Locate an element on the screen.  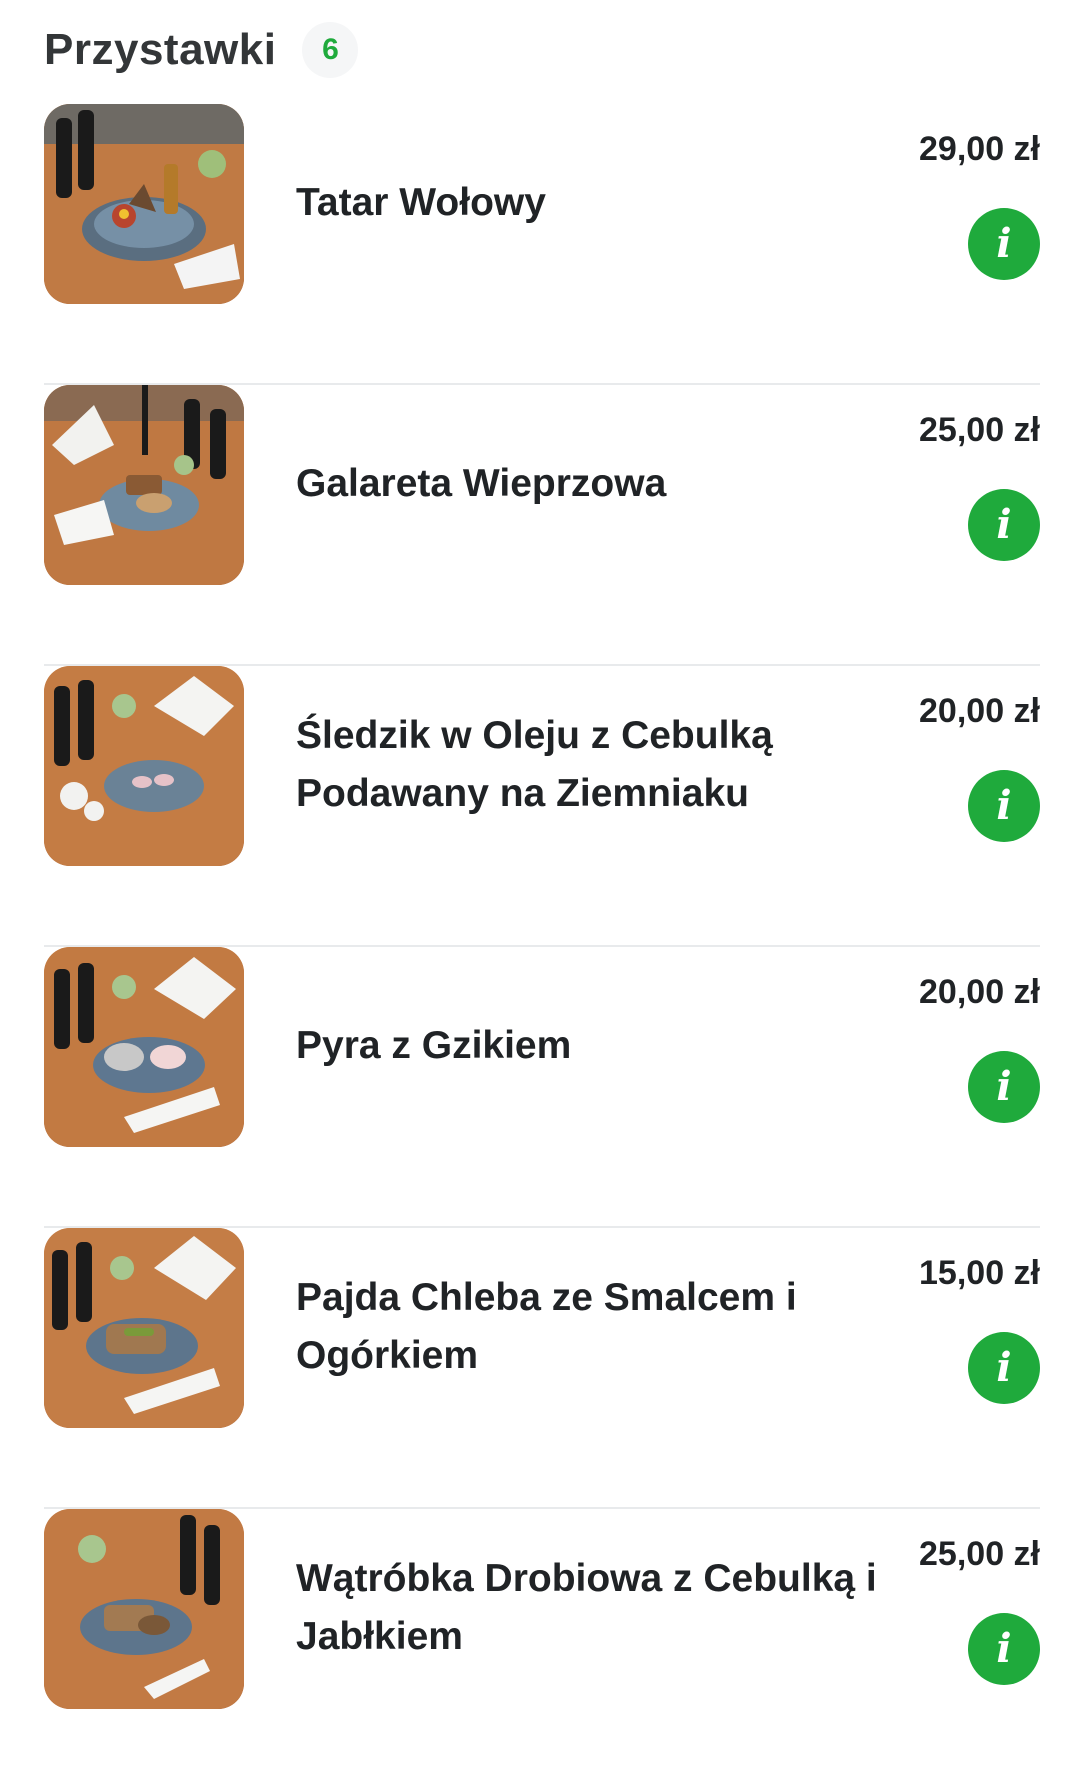
dish-price: 29,00 zł is located at coordinates (979, 149).